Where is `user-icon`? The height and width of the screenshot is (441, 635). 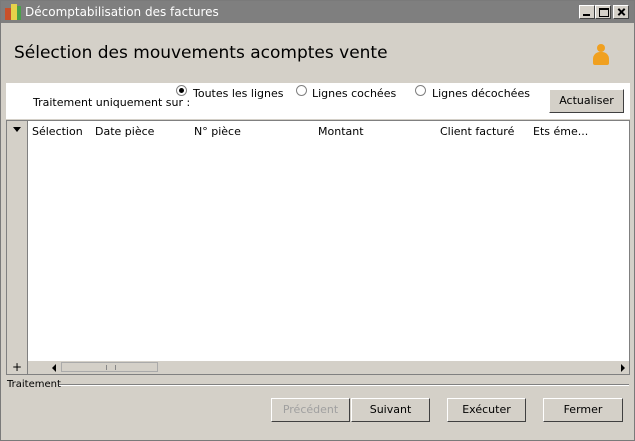
user-icon is located at coordinates (601, 55).